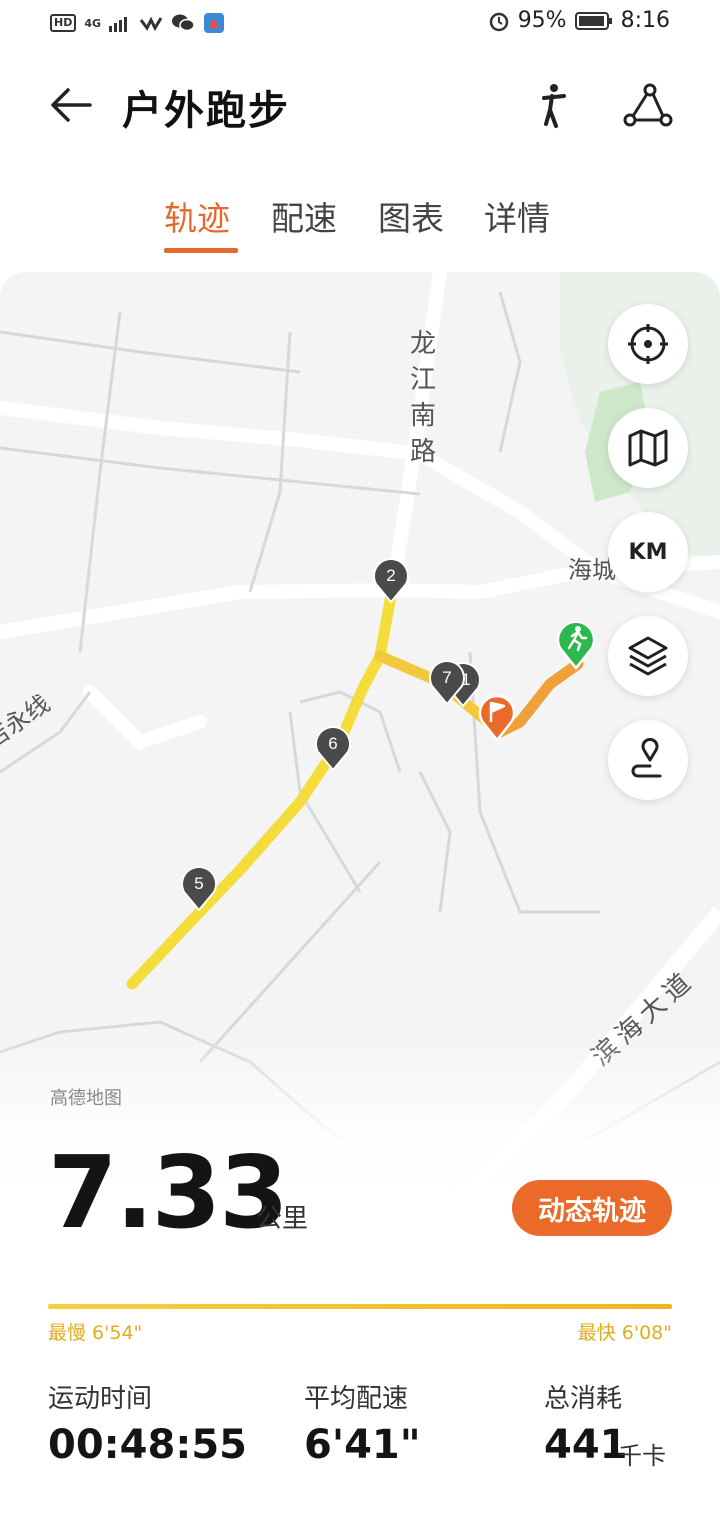 The width and height of the screenshot is (720, 1520). I want to click on route-share-icon, so click(648, 105).